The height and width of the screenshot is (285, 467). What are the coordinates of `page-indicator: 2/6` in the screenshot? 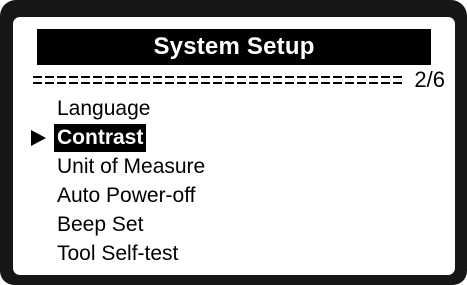 It's located at (429, 79).